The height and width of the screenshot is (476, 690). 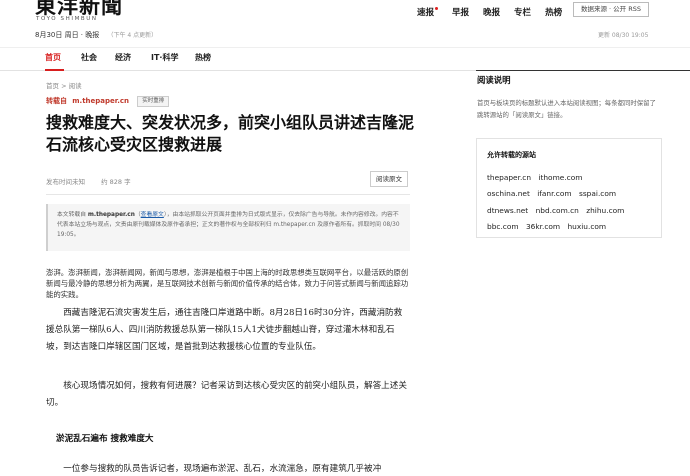 What do you see at coordinates (509, 177) in the screenshot?
I see `source-link: thepaper.cn` at bounding box center [509, 177].